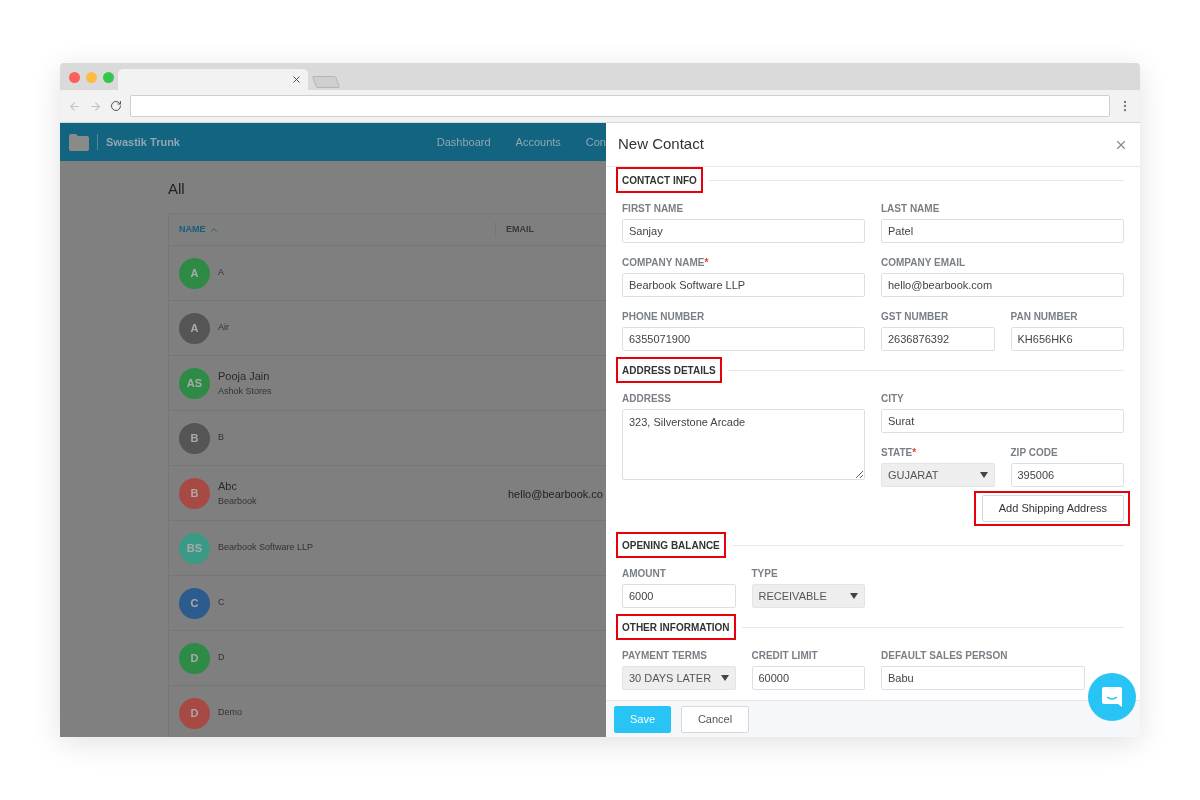 This screenshot has height=800, width=1200. What do you see at coordinates (938, 339) in the screenshot?
I see `input-field: 2636876392` at bounding box center [938, 339].